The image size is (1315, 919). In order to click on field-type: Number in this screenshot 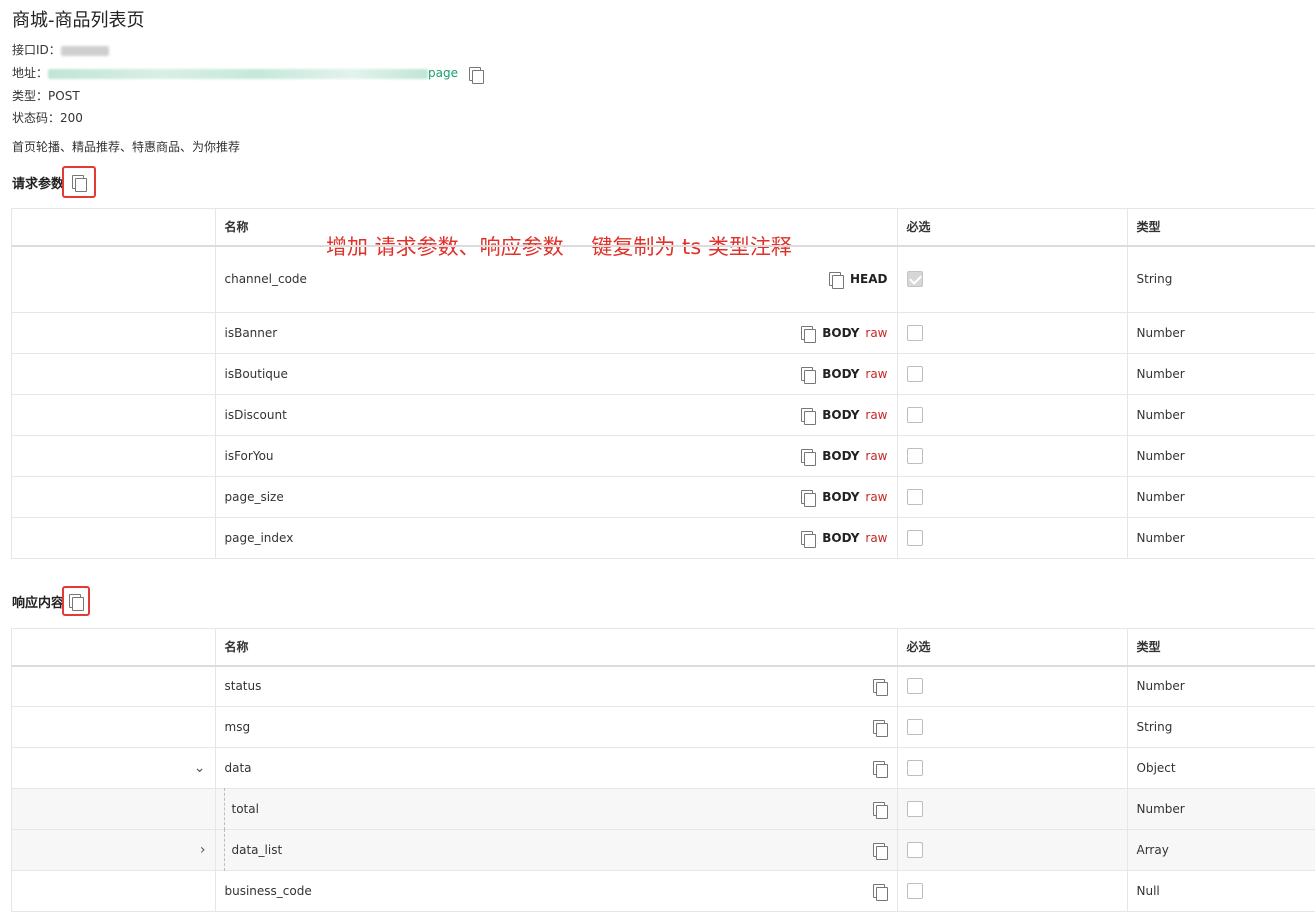, I will do `click(1220, 809)`.